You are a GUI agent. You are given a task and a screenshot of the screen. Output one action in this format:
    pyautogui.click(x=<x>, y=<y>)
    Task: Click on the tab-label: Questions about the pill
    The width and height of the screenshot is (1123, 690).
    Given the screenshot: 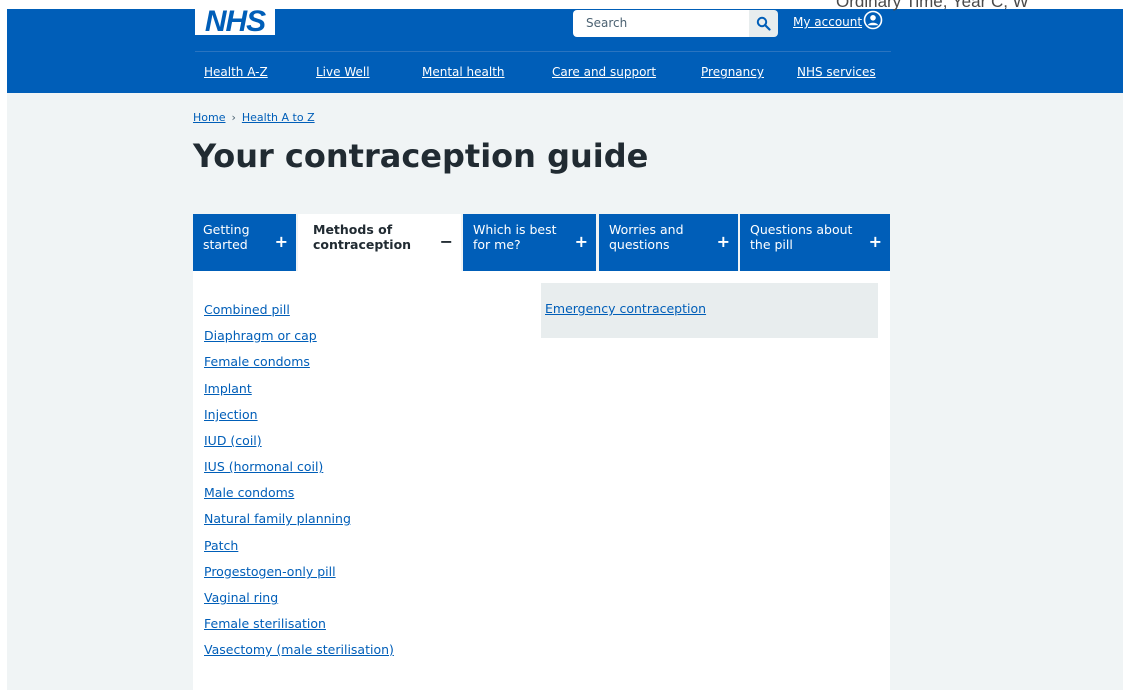 What is the action you would take?
    pyautogui.click(x=801, y=237)
    